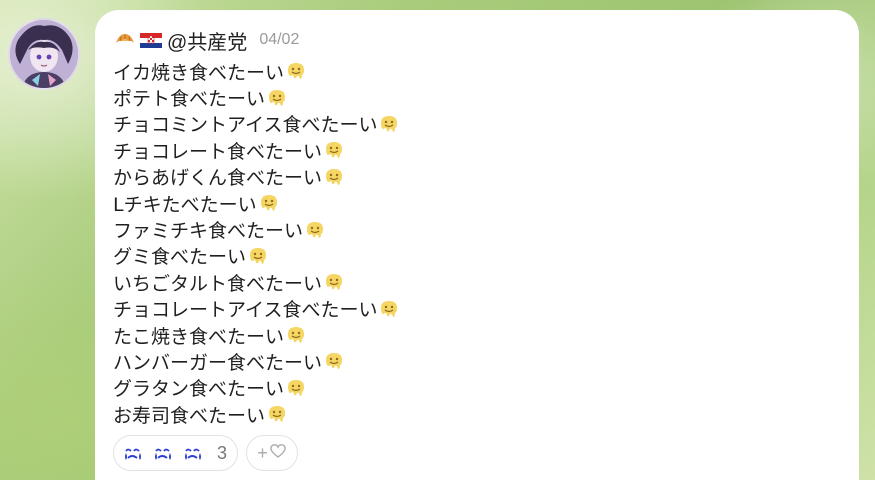 The height and width of the screenshot is (480, 875). What do you see at coordinates (189, 99) in the screenshot?
I see `post-line-text: ポテト食べたーい` at bounding box center [189, 99].